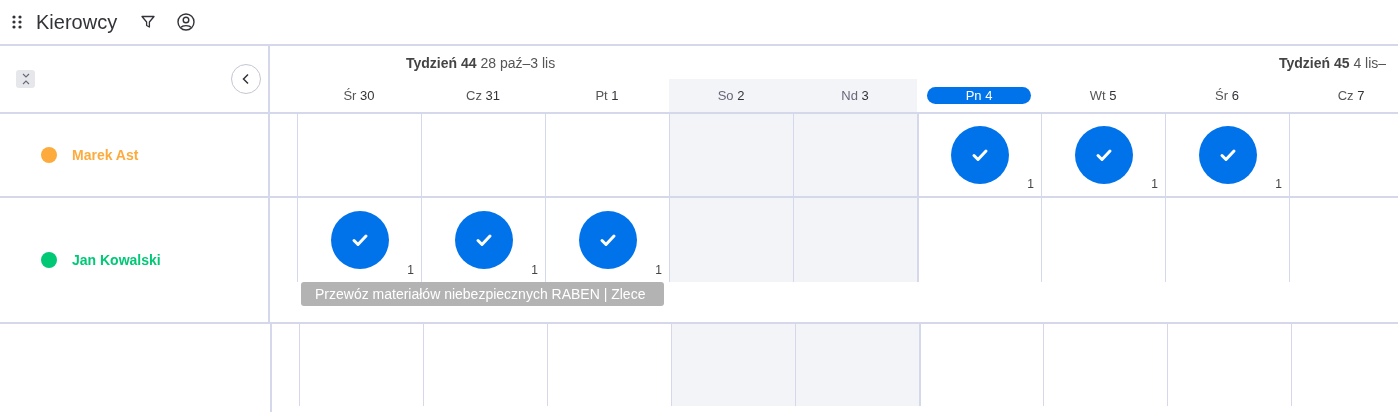 The height and width of the screenshot is (412, 1398). Describe the element at coordinates (607, 95) in the screenshot. I see `day-label: Pt 1` at that location.